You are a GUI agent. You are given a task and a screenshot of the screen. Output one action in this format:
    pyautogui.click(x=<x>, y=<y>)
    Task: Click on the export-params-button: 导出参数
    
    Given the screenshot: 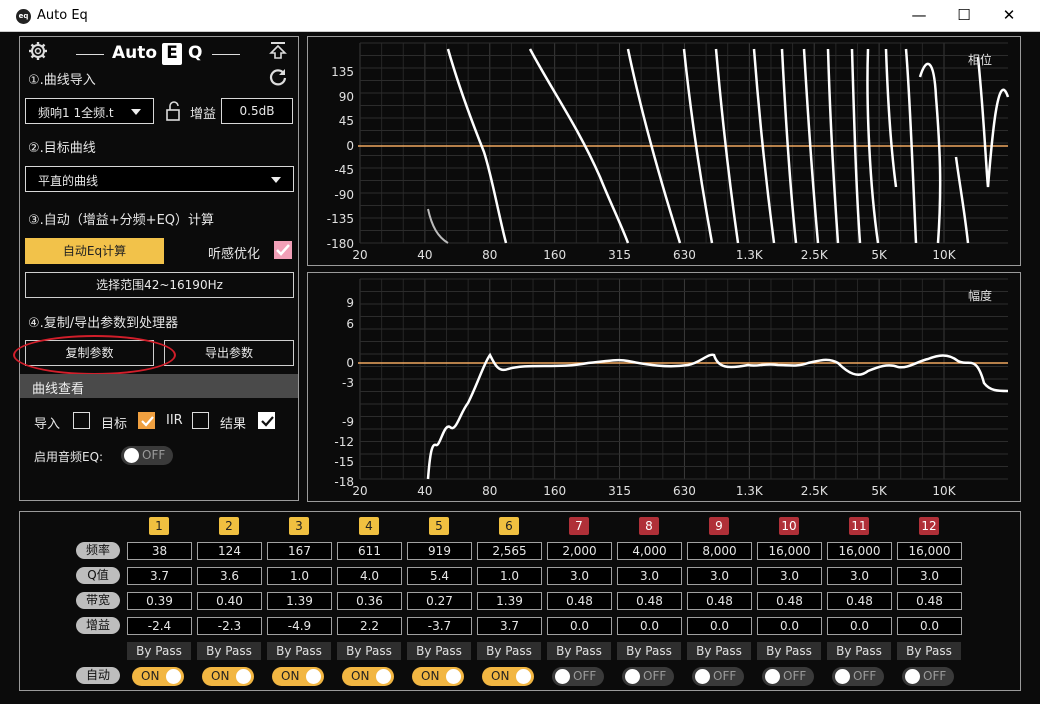 What is the action you would take?
    pyautogui.click(x=229, y=353)
    